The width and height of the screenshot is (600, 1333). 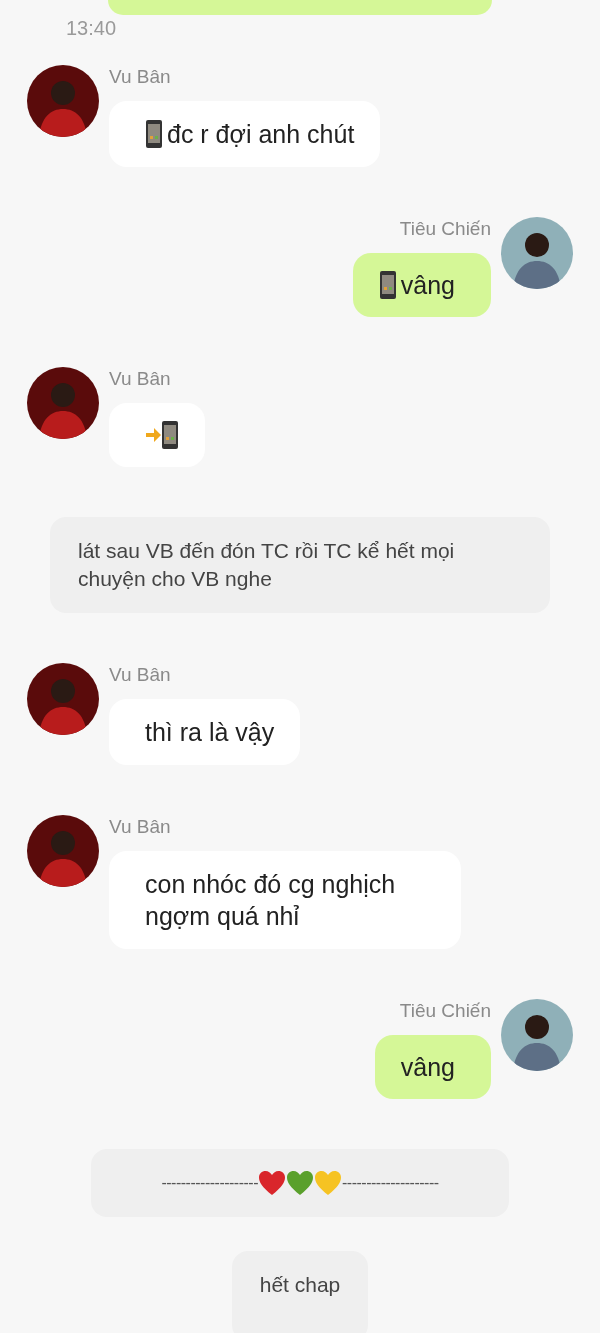 I want to click on end-label: hết chap, so click(x=300, y=1292).